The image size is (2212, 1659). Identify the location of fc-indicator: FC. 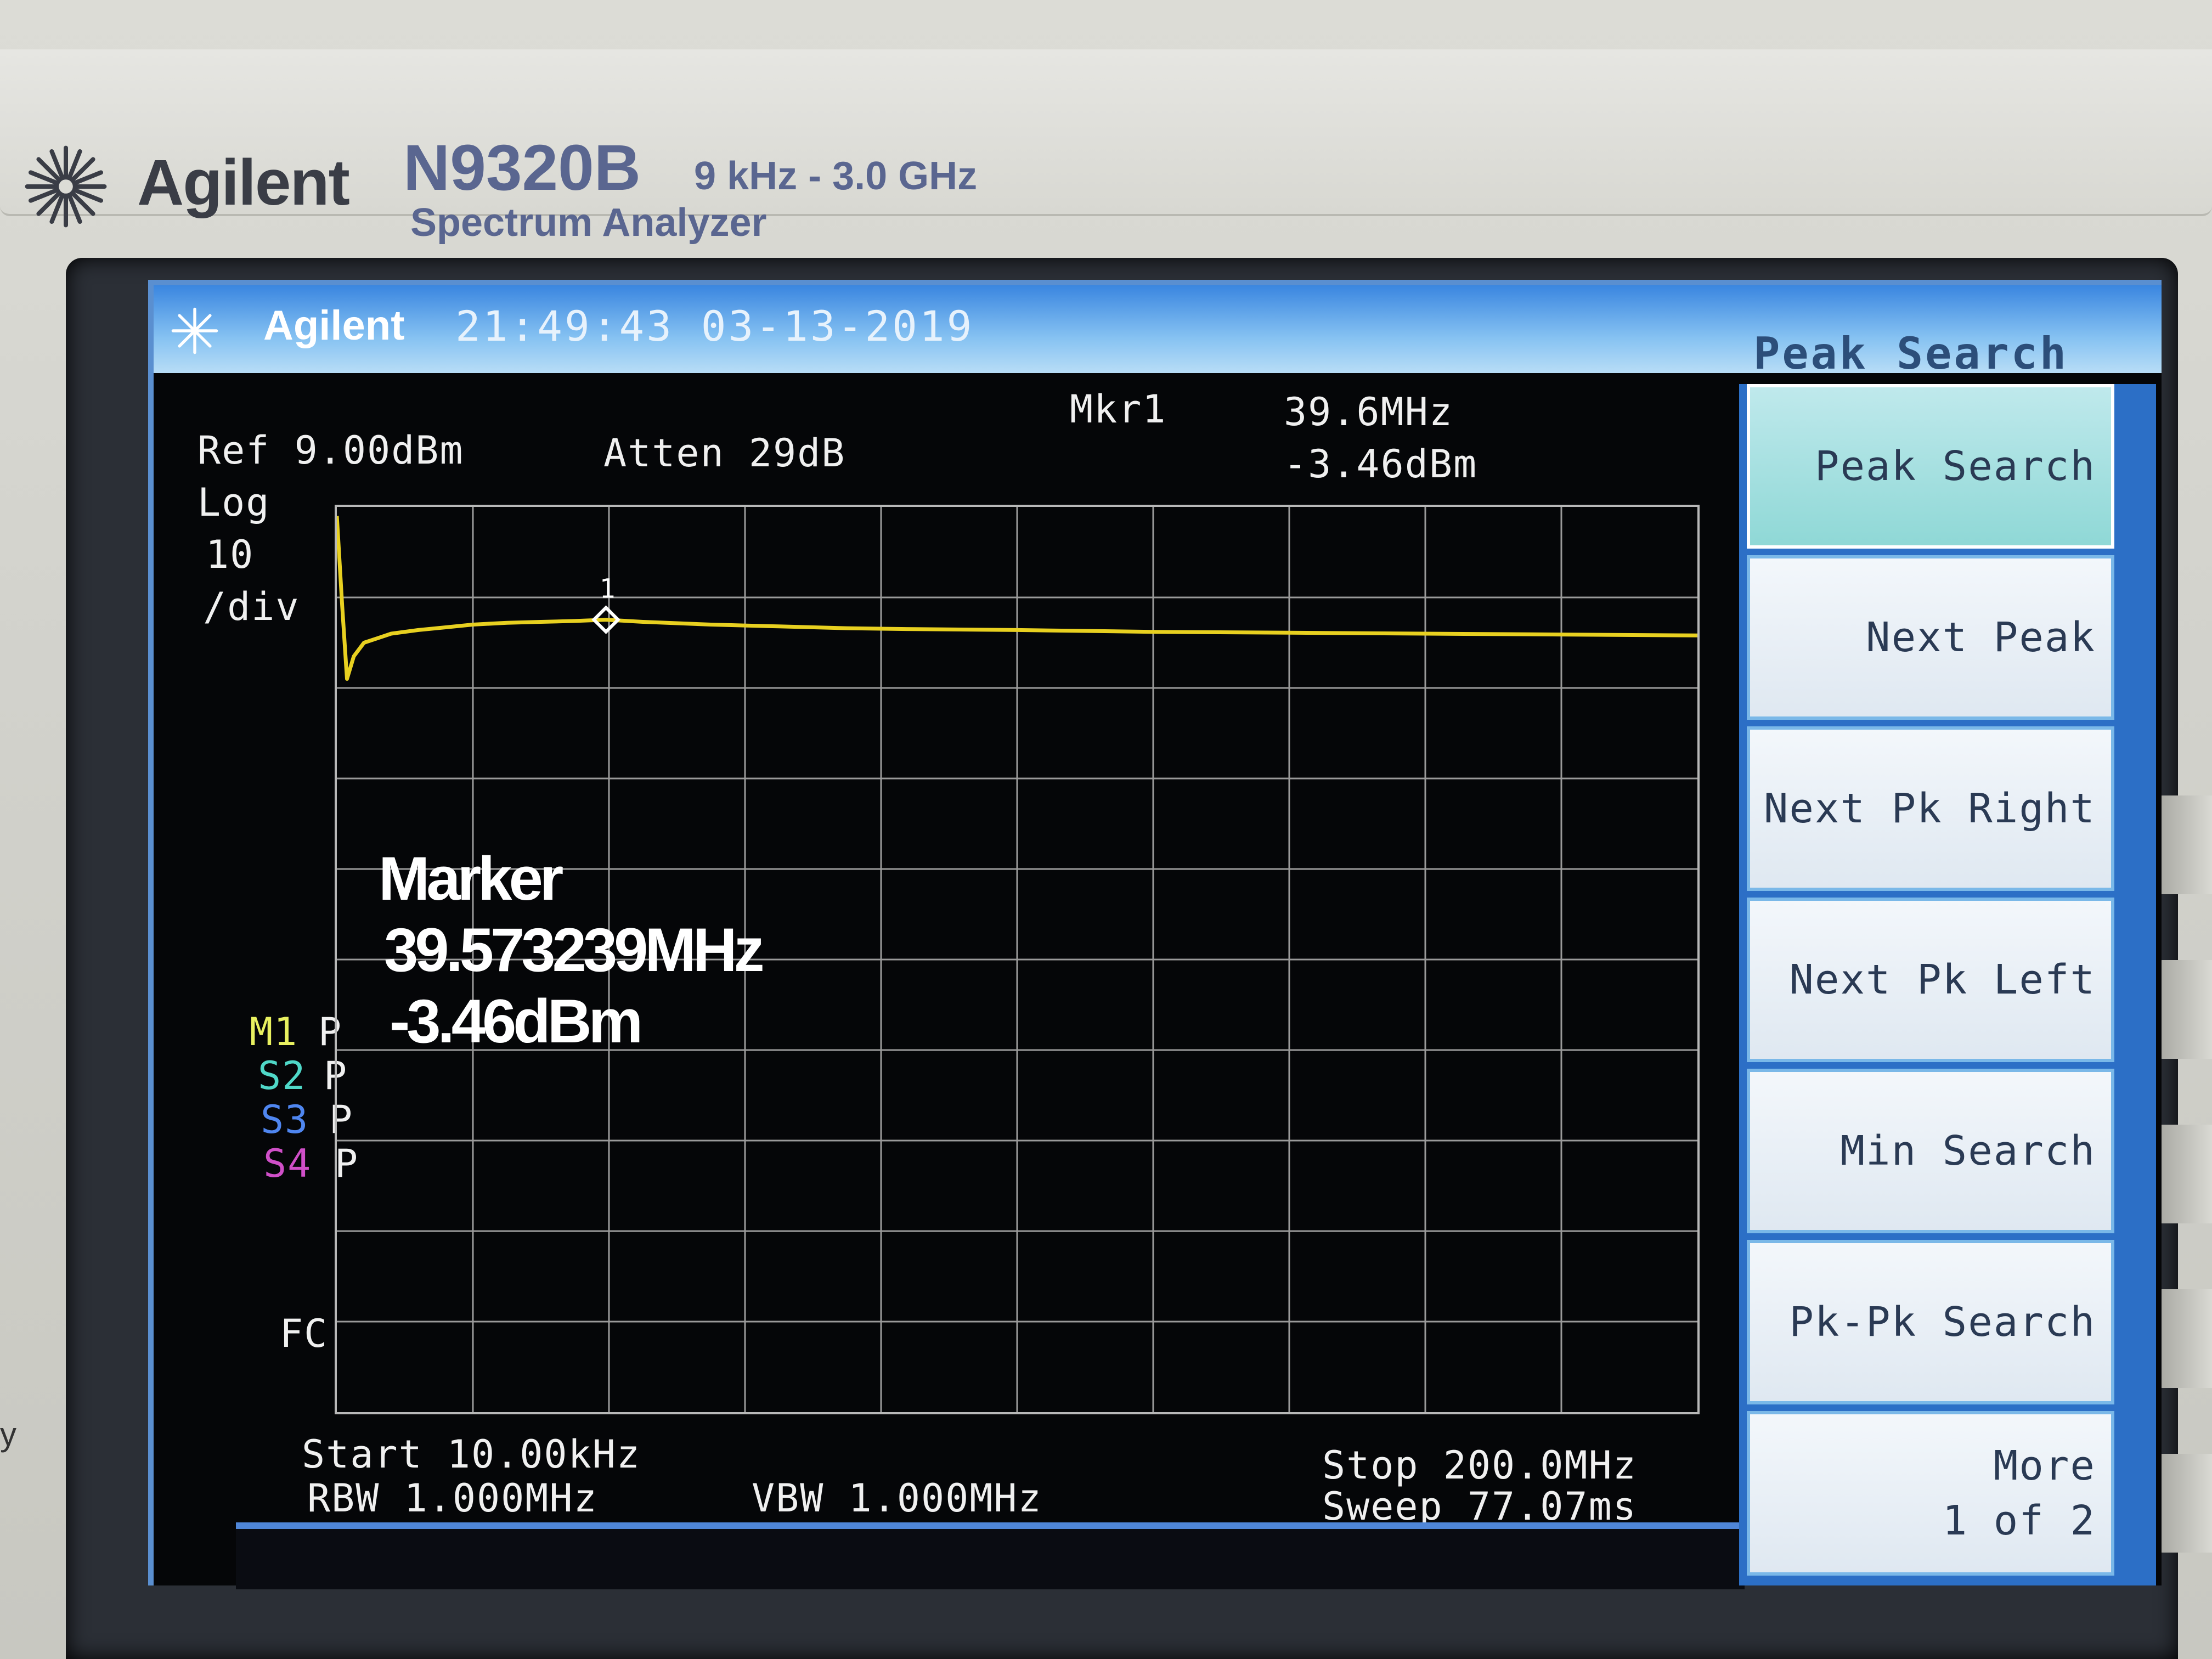
(304, 1334).